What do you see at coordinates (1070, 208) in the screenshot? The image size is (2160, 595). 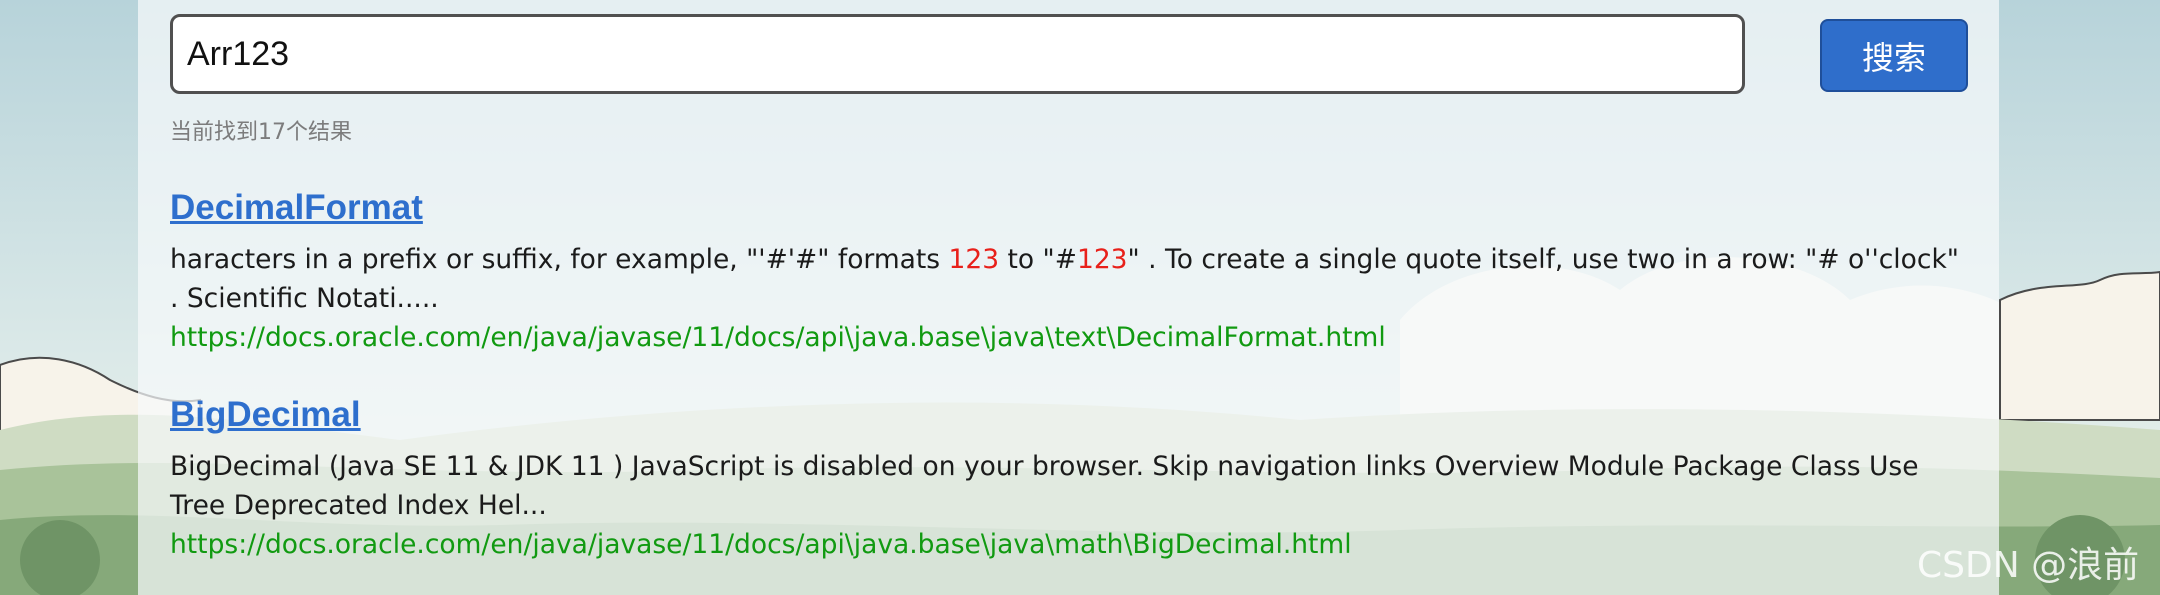 I see `result-title-link: DecimalFormat` at bounding box center [1070, 208].